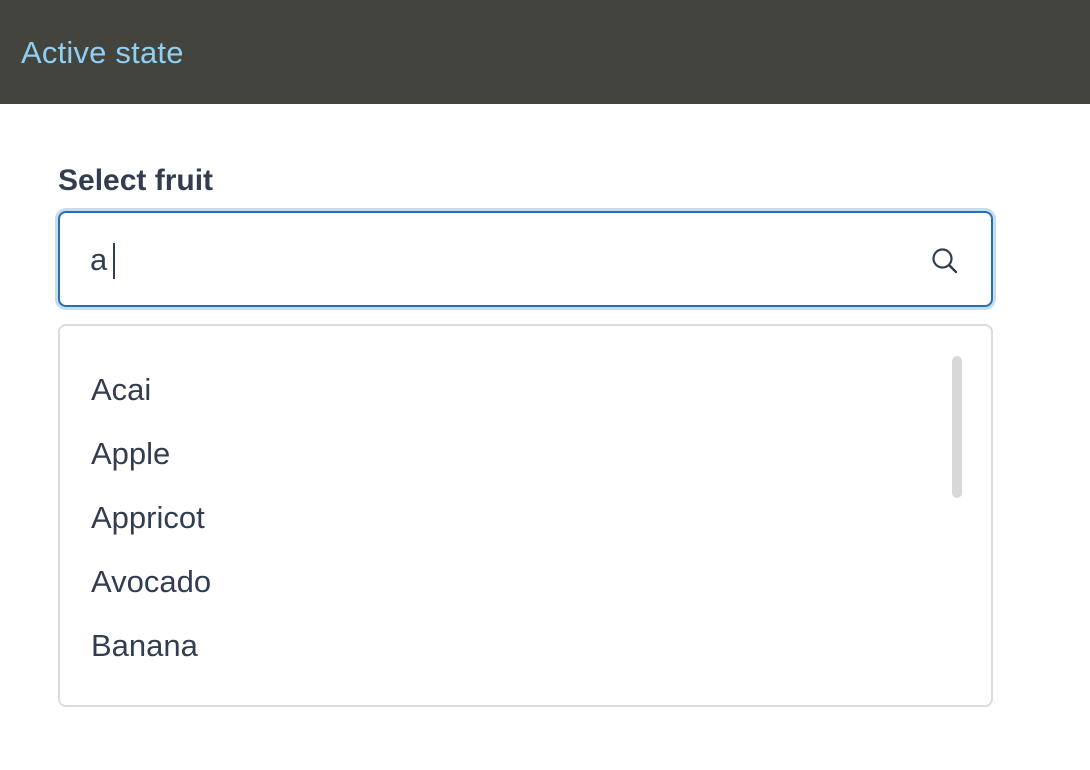 The height and width of the screenshot is (770, 1090). I want to click on option-acai: Acai, so click(500, 390).